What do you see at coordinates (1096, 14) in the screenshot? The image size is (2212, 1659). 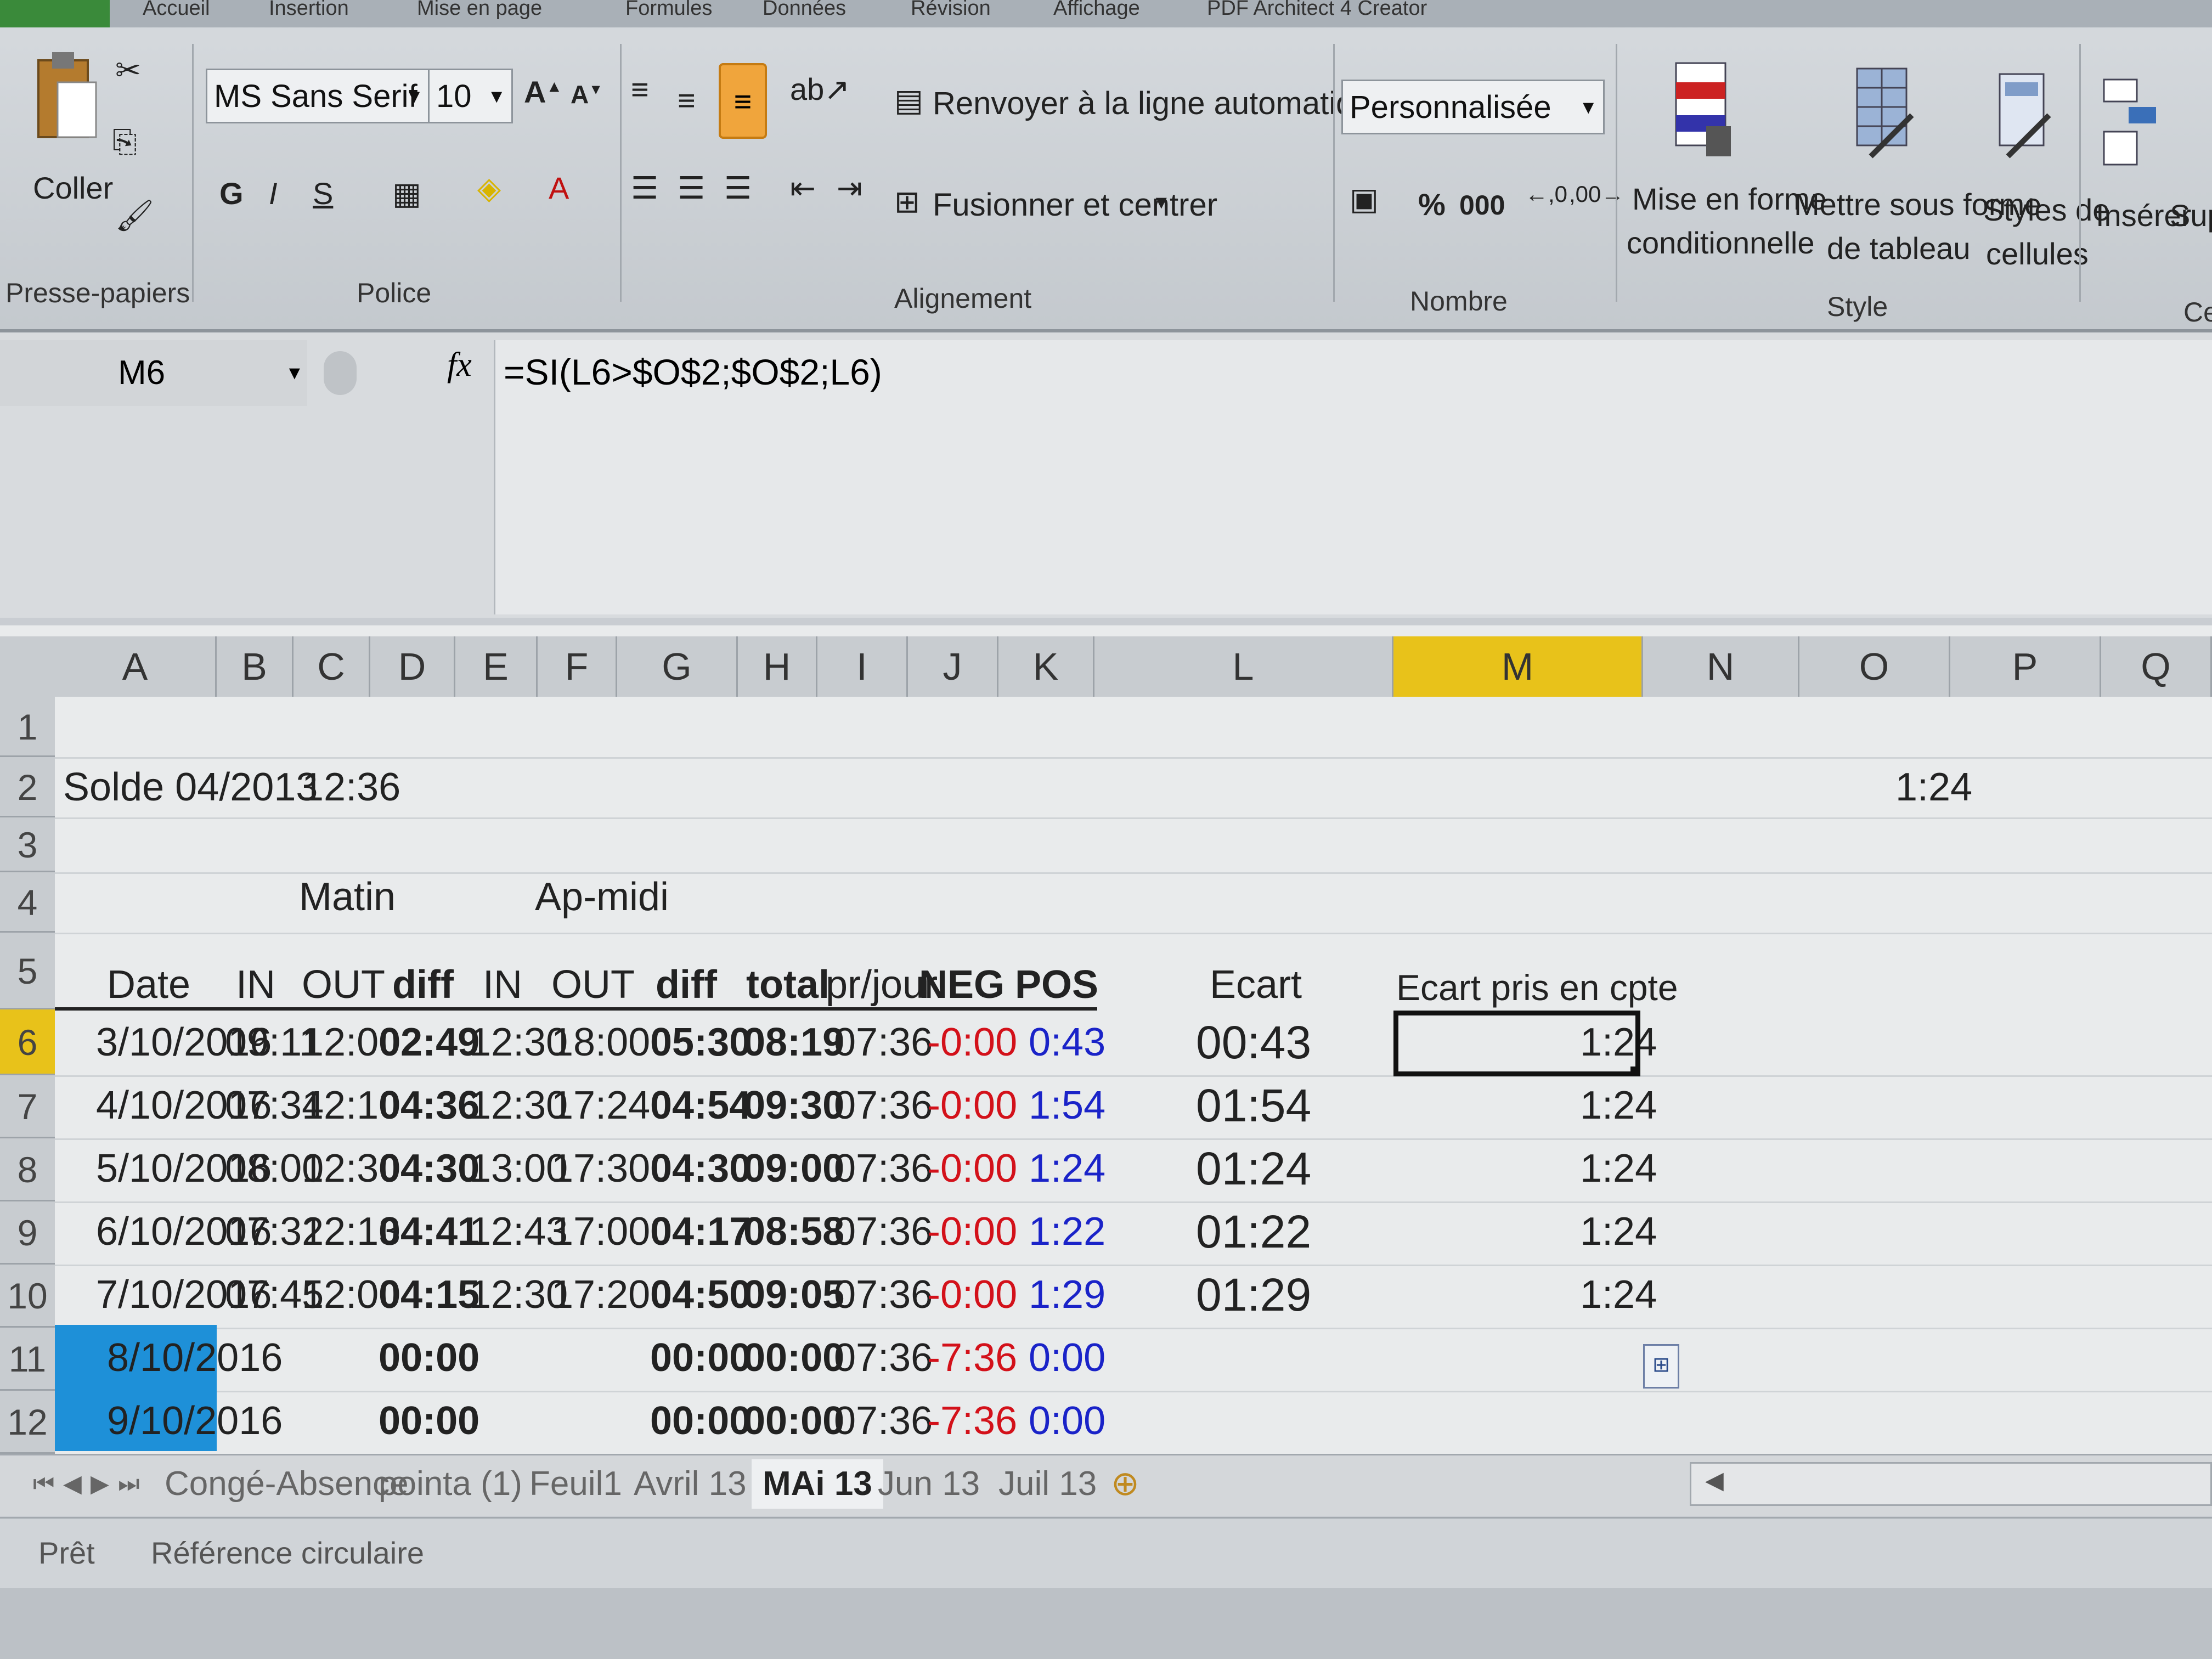 I see `tab-view: Affichage` at bounding box center [1096, 14].